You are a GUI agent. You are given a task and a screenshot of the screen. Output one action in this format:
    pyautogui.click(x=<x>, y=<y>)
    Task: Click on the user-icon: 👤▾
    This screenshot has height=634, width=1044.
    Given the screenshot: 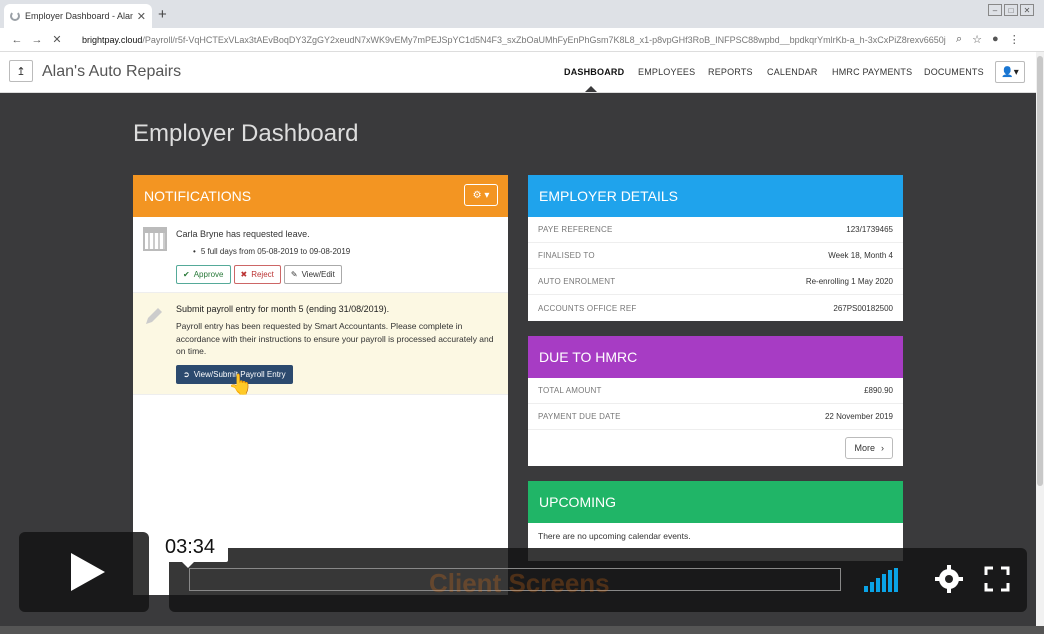 What is the action you would take?
    pyautogui.click(x=1010, y=72)
    